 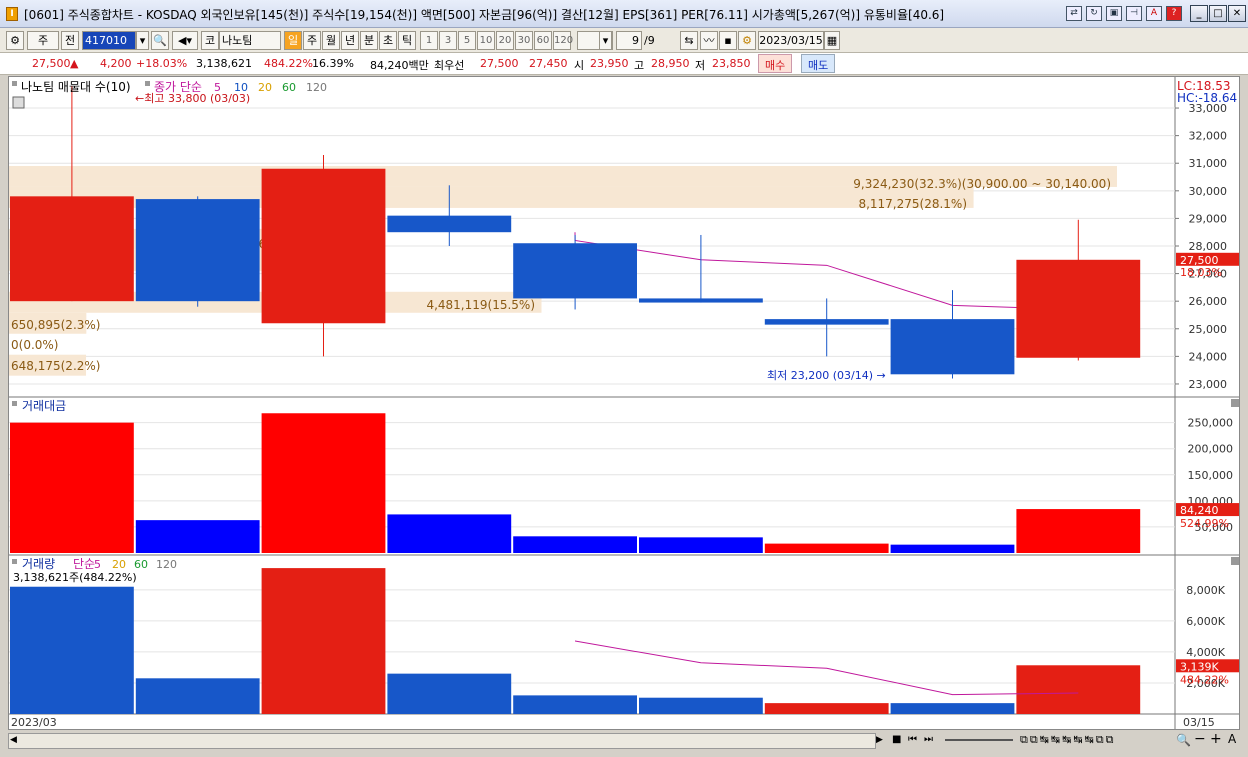 I want to click on period-button-6: 틱, so click(x=407, y=40).